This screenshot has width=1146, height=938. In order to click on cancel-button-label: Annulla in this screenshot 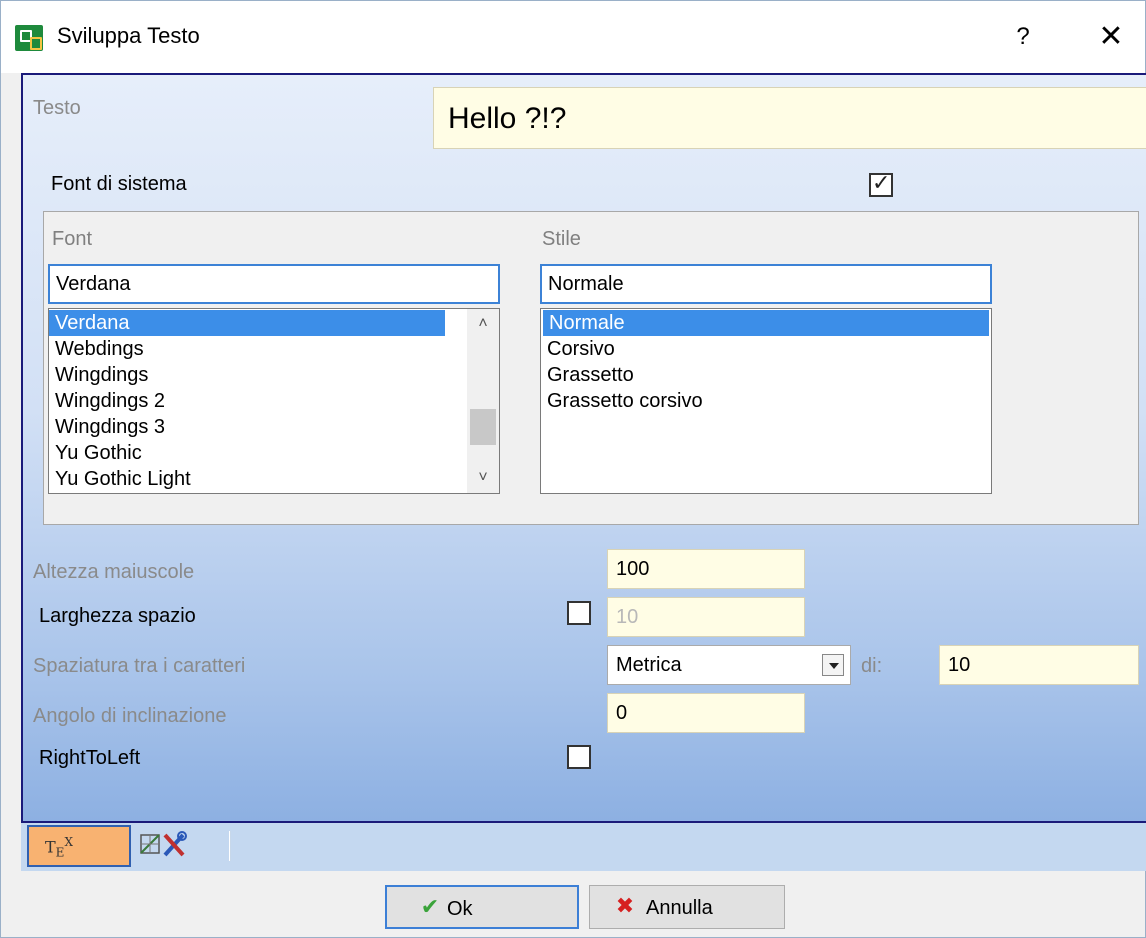, I will do `click(679, 908)`.